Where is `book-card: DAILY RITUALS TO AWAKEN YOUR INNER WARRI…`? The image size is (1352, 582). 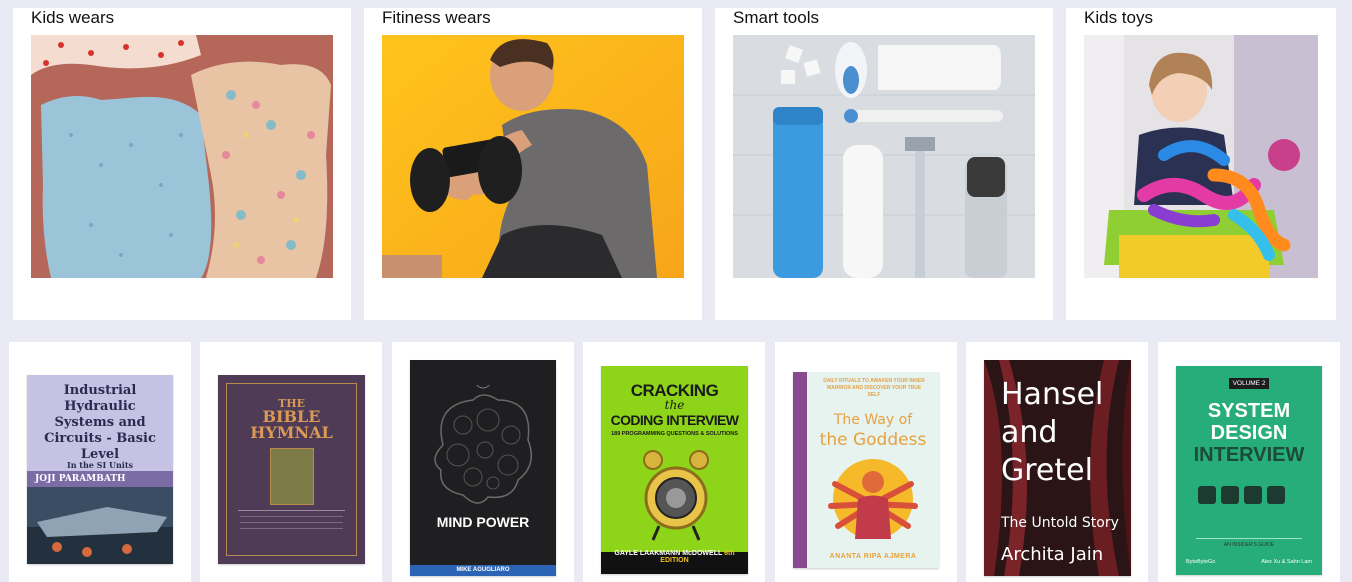 book-card: DAILY RITUALS TO AWAKEN YOUR INNER WARRI… is located at coordinates (866, 462).